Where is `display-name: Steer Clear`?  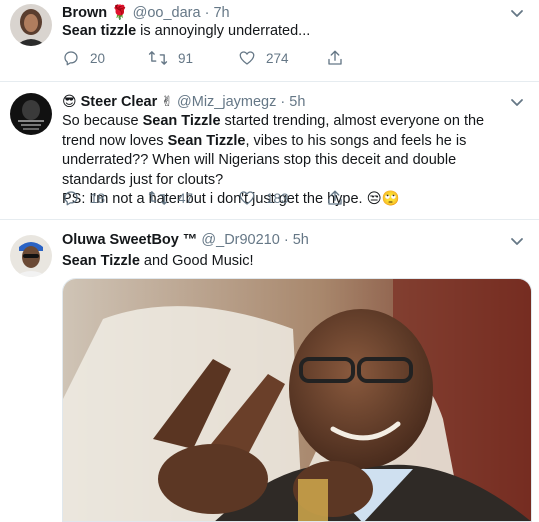
display-name: Steer Clear is located at coordinates (119, 102).